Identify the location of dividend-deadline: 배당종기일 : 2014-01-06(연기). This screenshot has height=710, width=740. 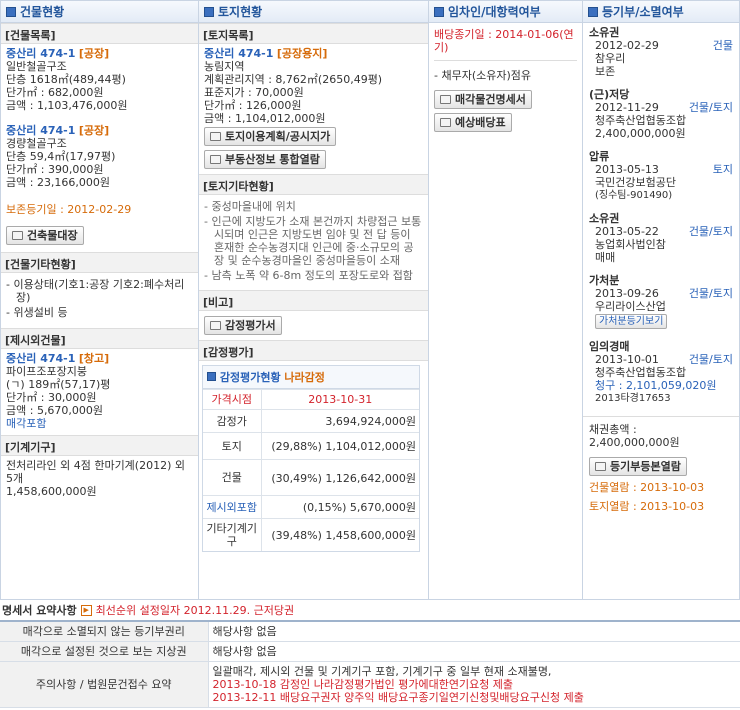
(504, 41).